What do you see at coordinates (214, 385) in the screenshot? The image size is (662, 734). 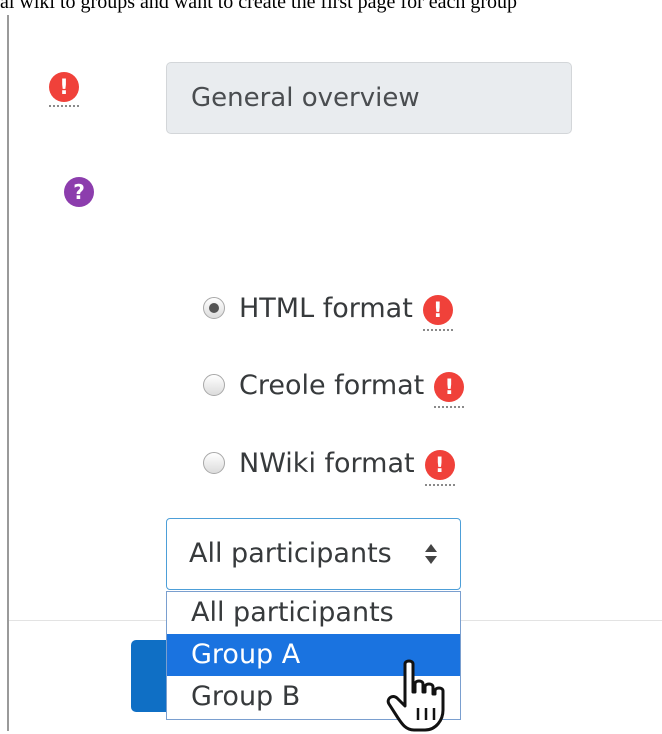 I see `radio-button-creole` at bounding box center [214, 385].